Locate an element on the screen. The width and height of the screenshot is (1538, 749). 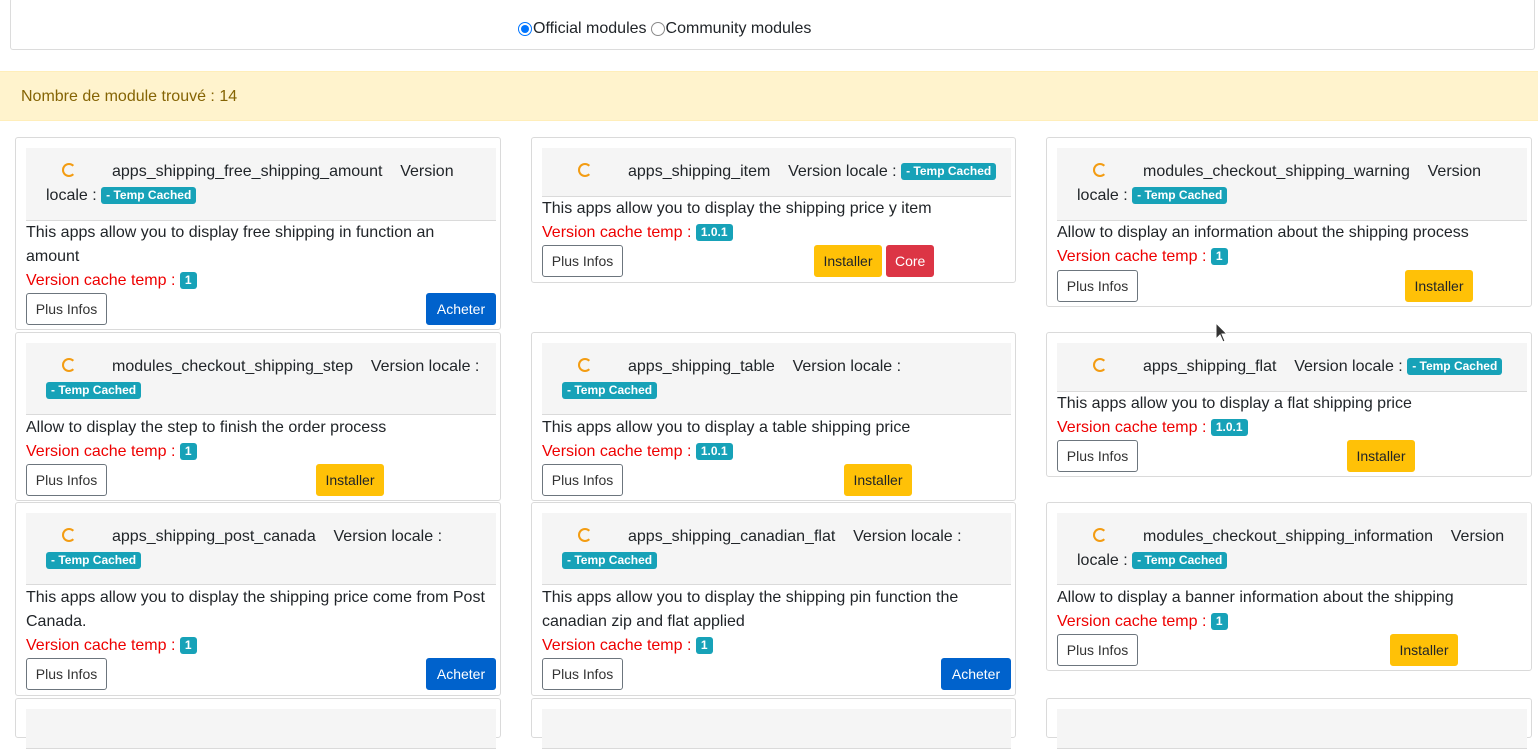
module-name: modules_checkout_shipping_information is located at coordinates (1288, 536).